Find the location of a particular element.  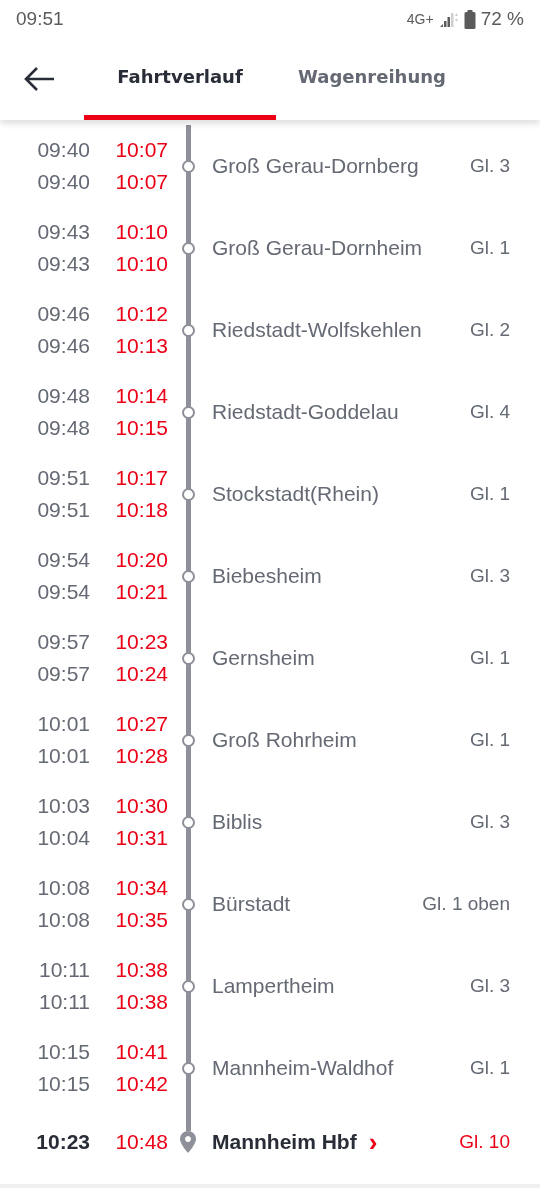

station-name: Stockstadt(Rhein) is located at coordinates (295, 494).